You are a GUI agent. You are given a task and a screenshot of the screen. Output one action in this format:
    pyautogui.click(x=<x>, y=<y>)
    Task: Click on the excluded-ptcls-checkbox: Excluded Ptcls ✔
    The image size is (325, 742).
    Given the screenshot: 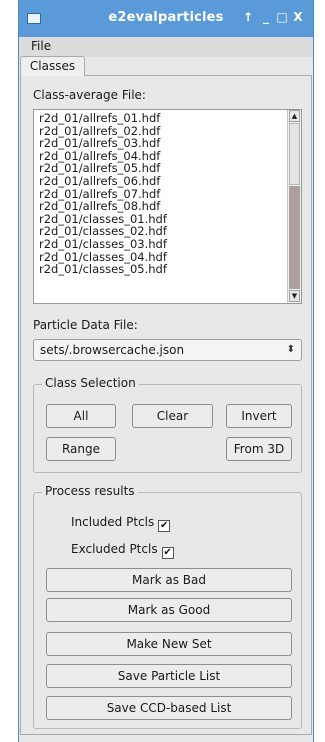 What is the action you would take?
    pyautogui.click(x=122, y=550)
    